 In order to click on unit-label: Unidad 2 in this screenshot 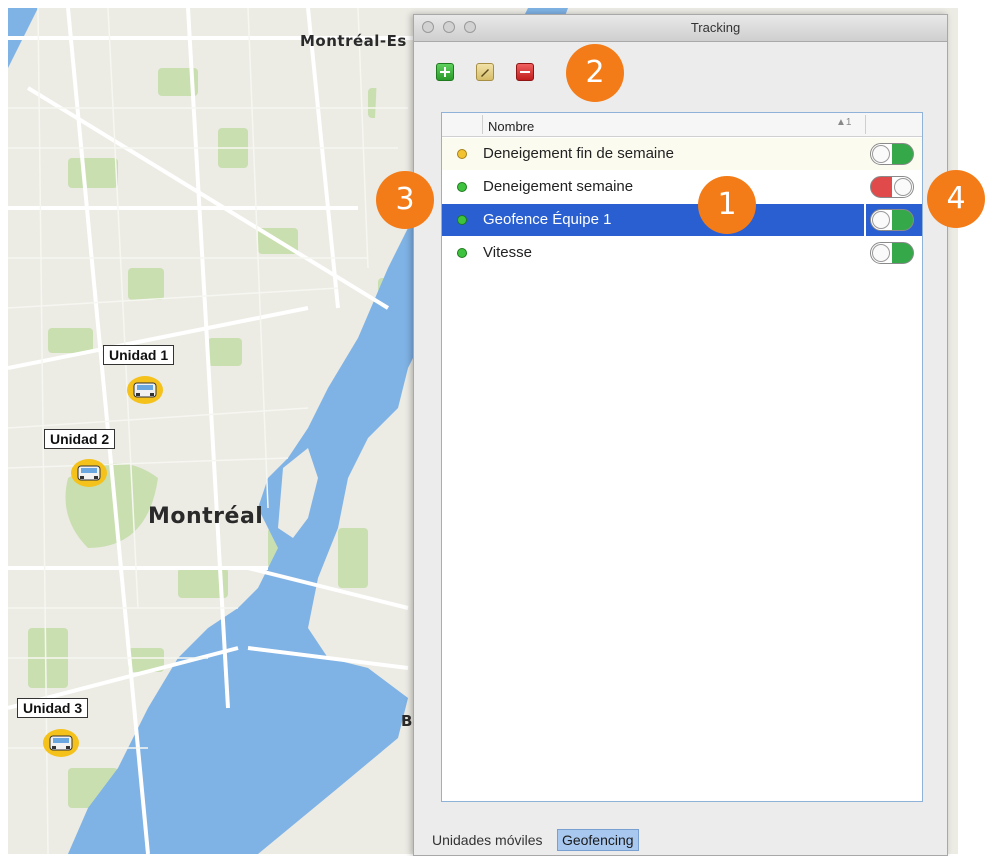, I will do `click(80, 439)`.